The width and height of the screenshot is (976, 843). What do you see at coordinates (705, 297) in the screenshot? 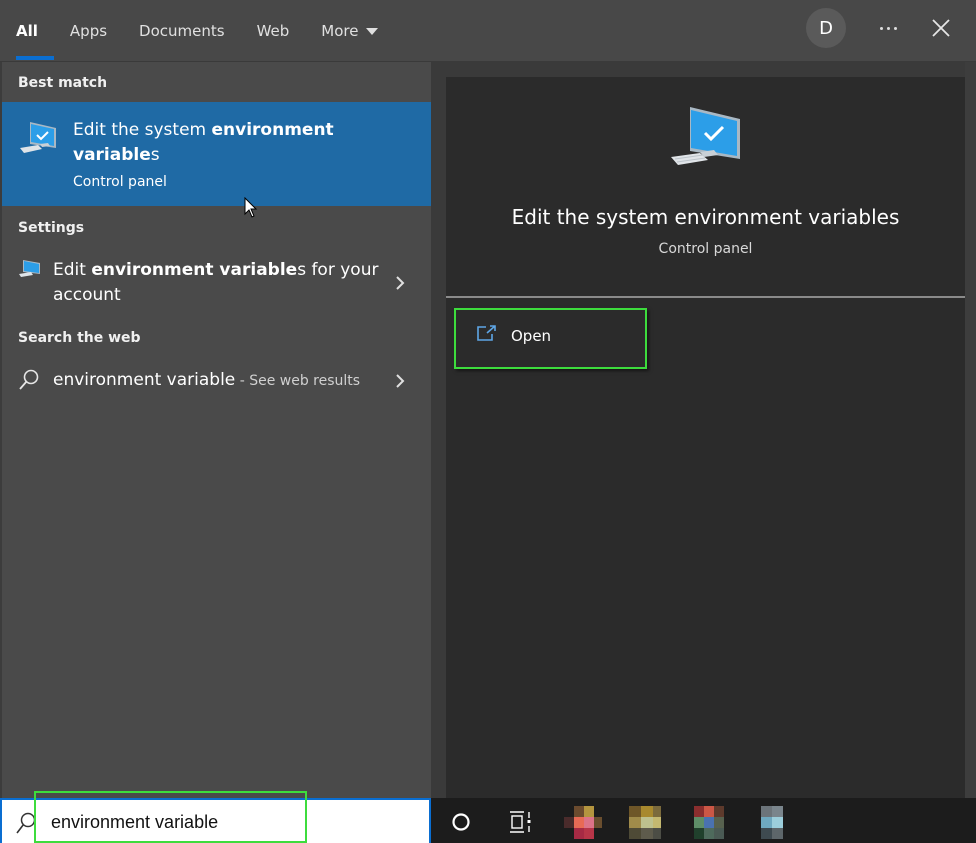
I see `divider` at bounding box center [705, 297].